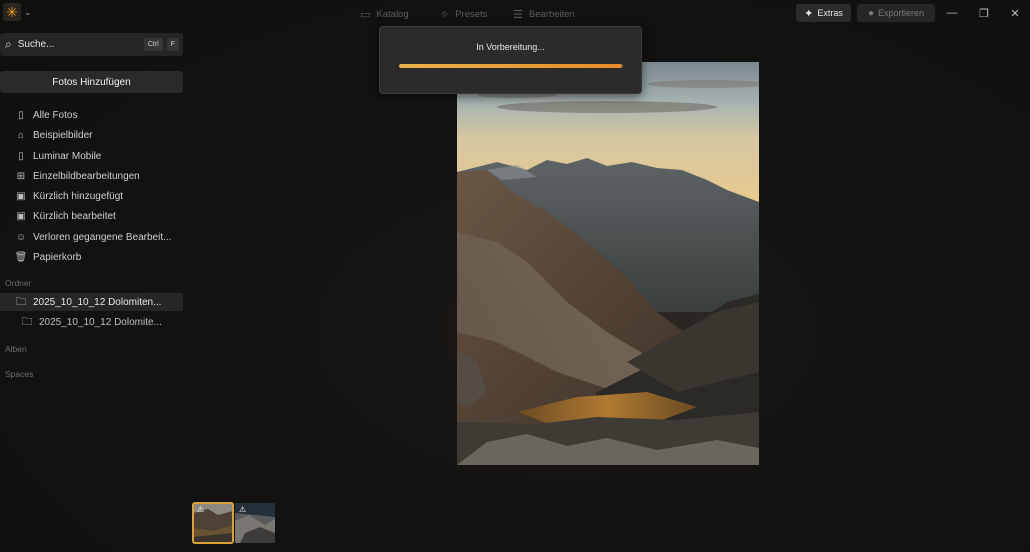 Image resolution: width=1030 pixels, height=552 pixels. What do you see at coordinates (896, 13) in the screenshot?
I see `export-button: ● Exportieren` at bounding box center [896, 13].